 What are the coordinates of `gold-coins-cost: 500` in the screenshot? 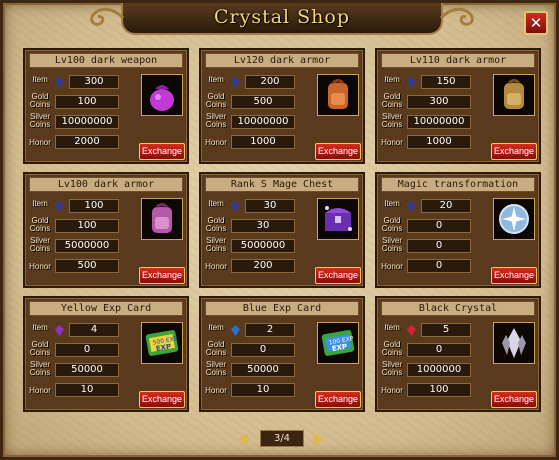 It's located at (263, 102).